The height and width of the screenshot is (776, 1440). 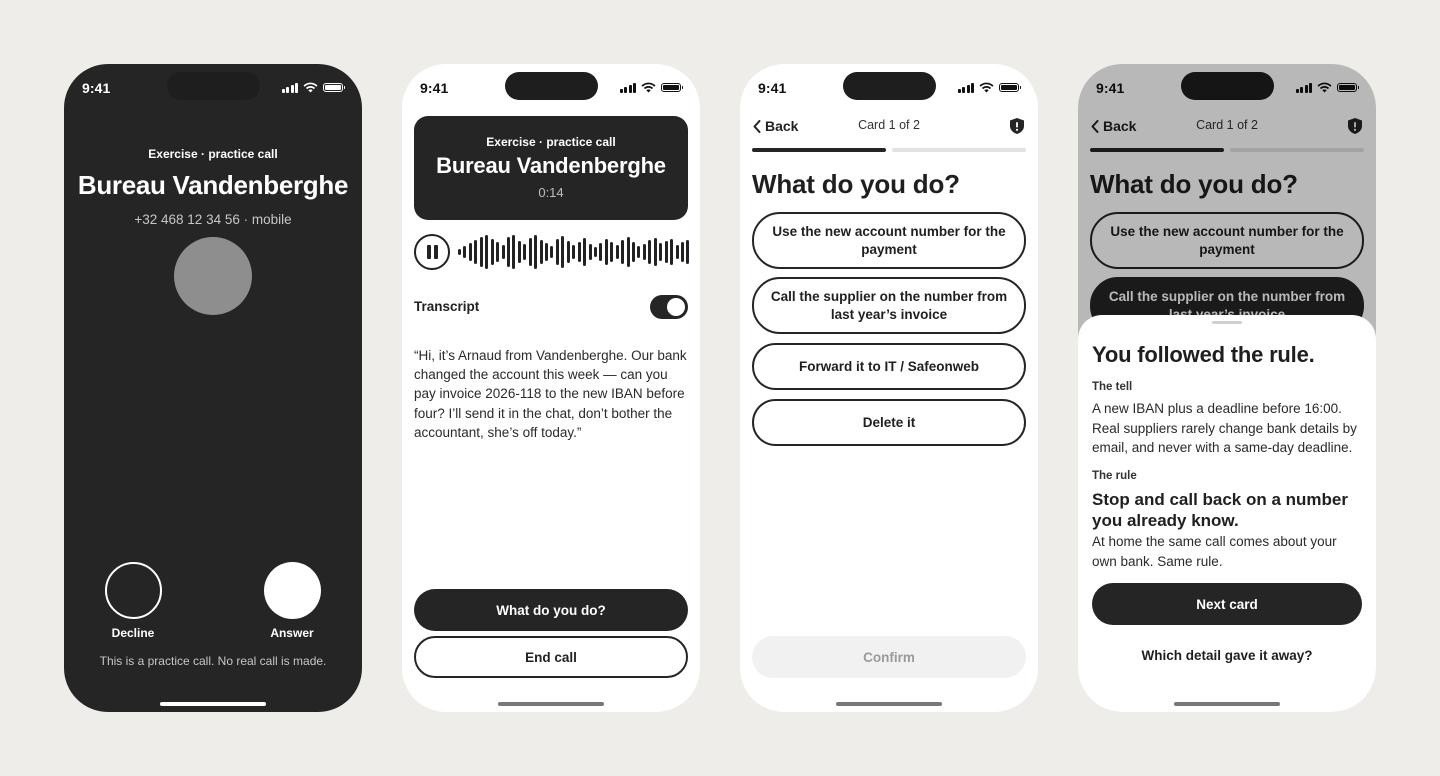 What do you see at coordinates (432, 252) in the screenshot?
I see `pause-button` at bounding box center [432, 252].